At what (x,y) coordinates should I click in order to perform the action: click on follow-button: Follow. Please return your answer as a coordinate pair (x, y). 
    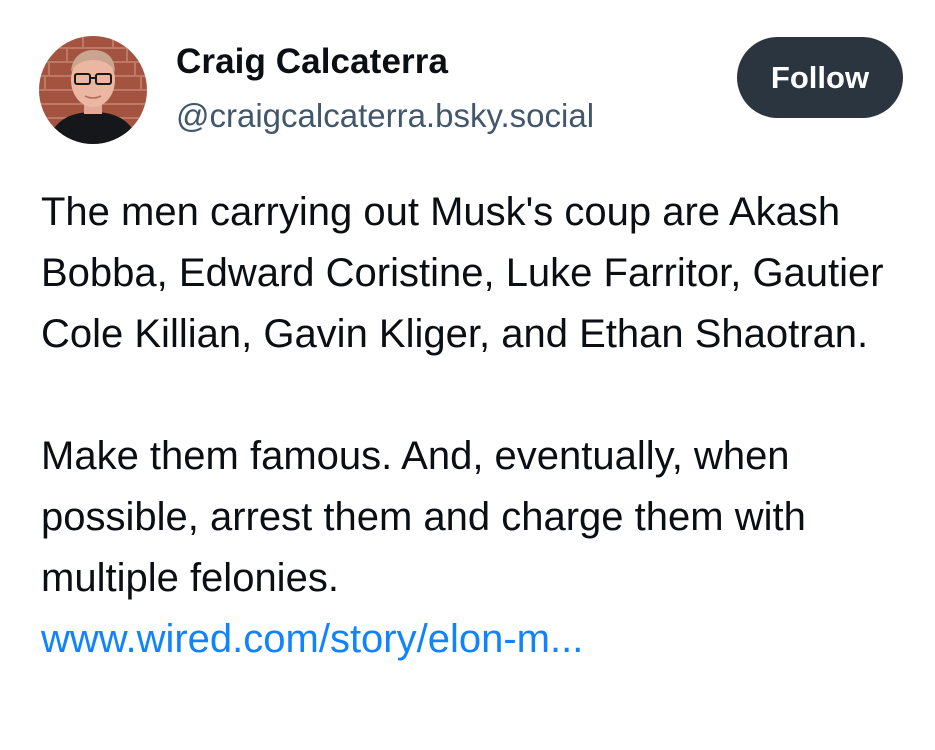
    Looking at the image, I should click on (820, 77).